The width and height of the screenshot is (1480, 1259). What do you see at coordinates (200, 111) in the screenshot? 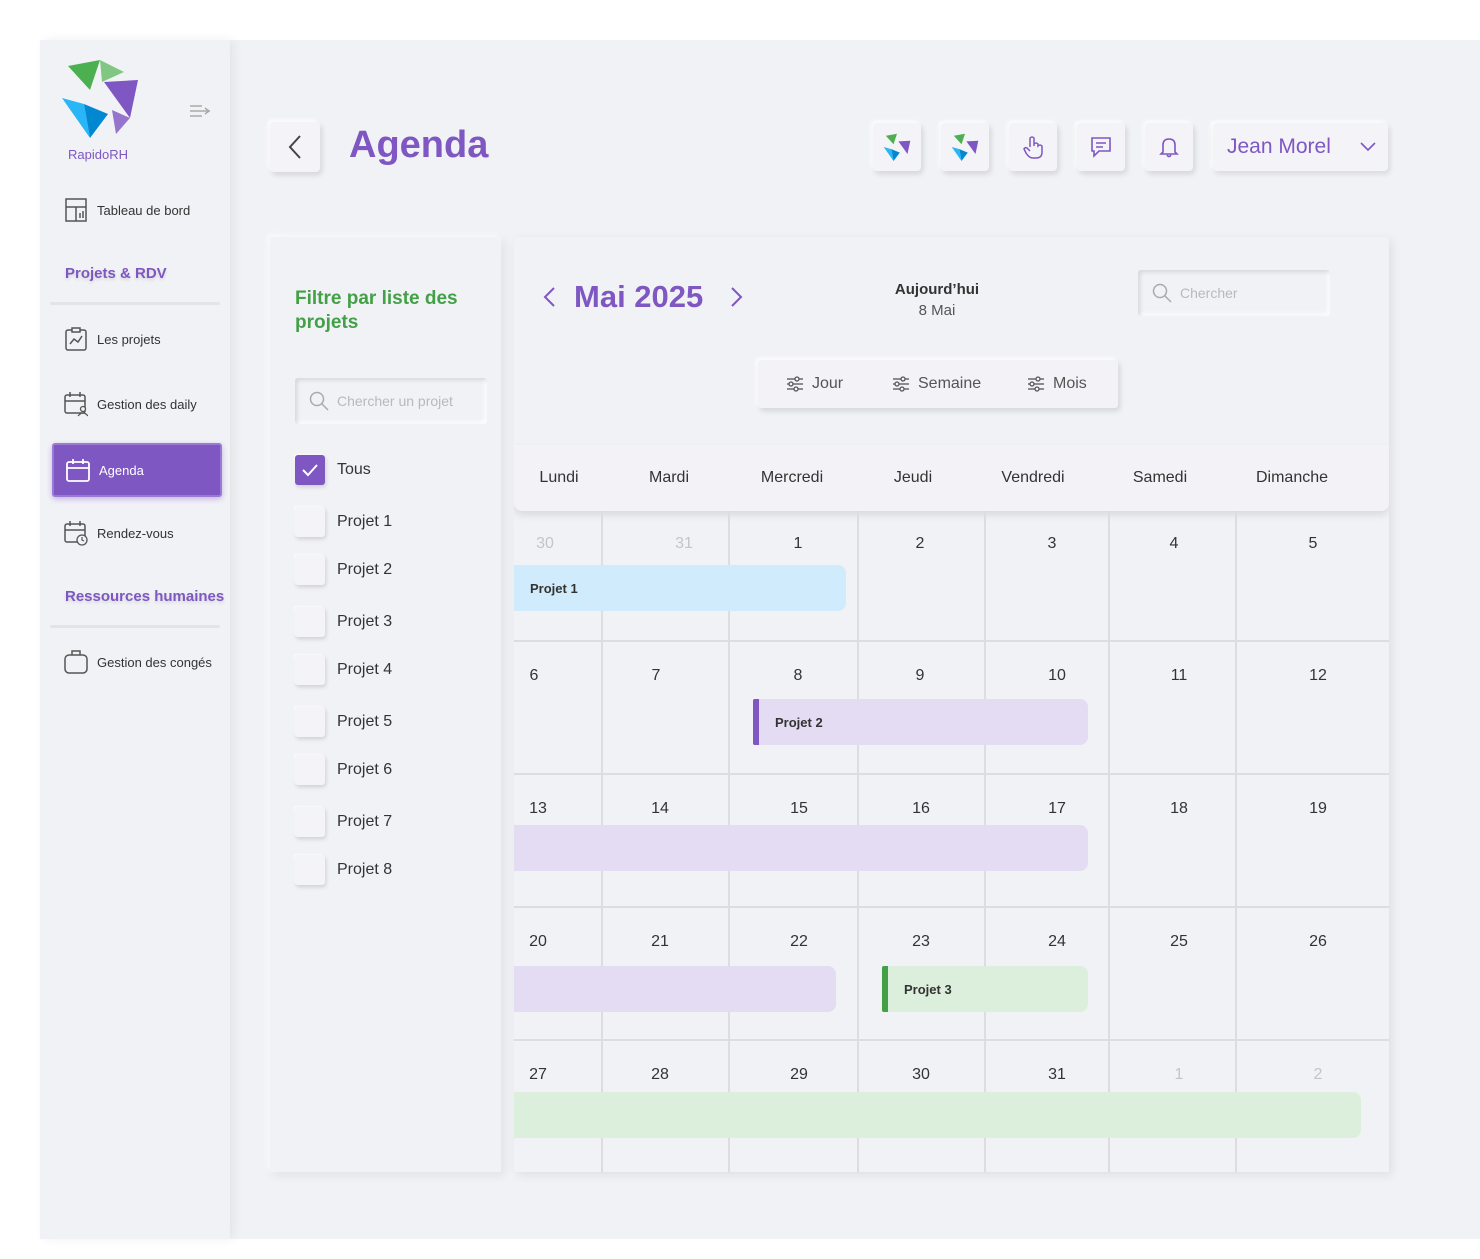
I see `collapse-menu-icon` at bounding box center [200, 111].